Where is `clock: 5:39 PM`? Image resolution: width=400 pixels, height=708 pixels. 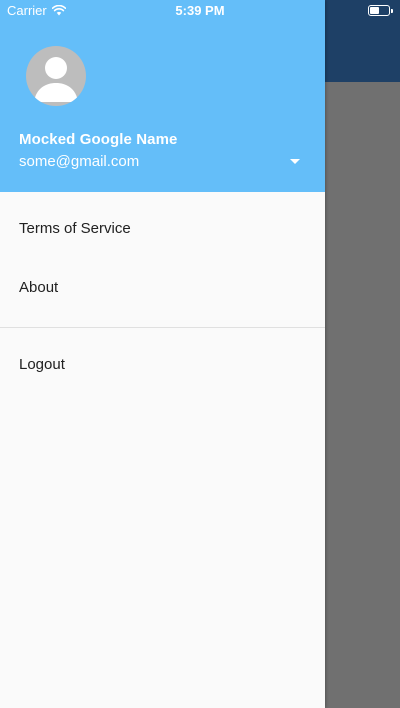 clock: 5:39 PM is located at coordinates (200, 10).